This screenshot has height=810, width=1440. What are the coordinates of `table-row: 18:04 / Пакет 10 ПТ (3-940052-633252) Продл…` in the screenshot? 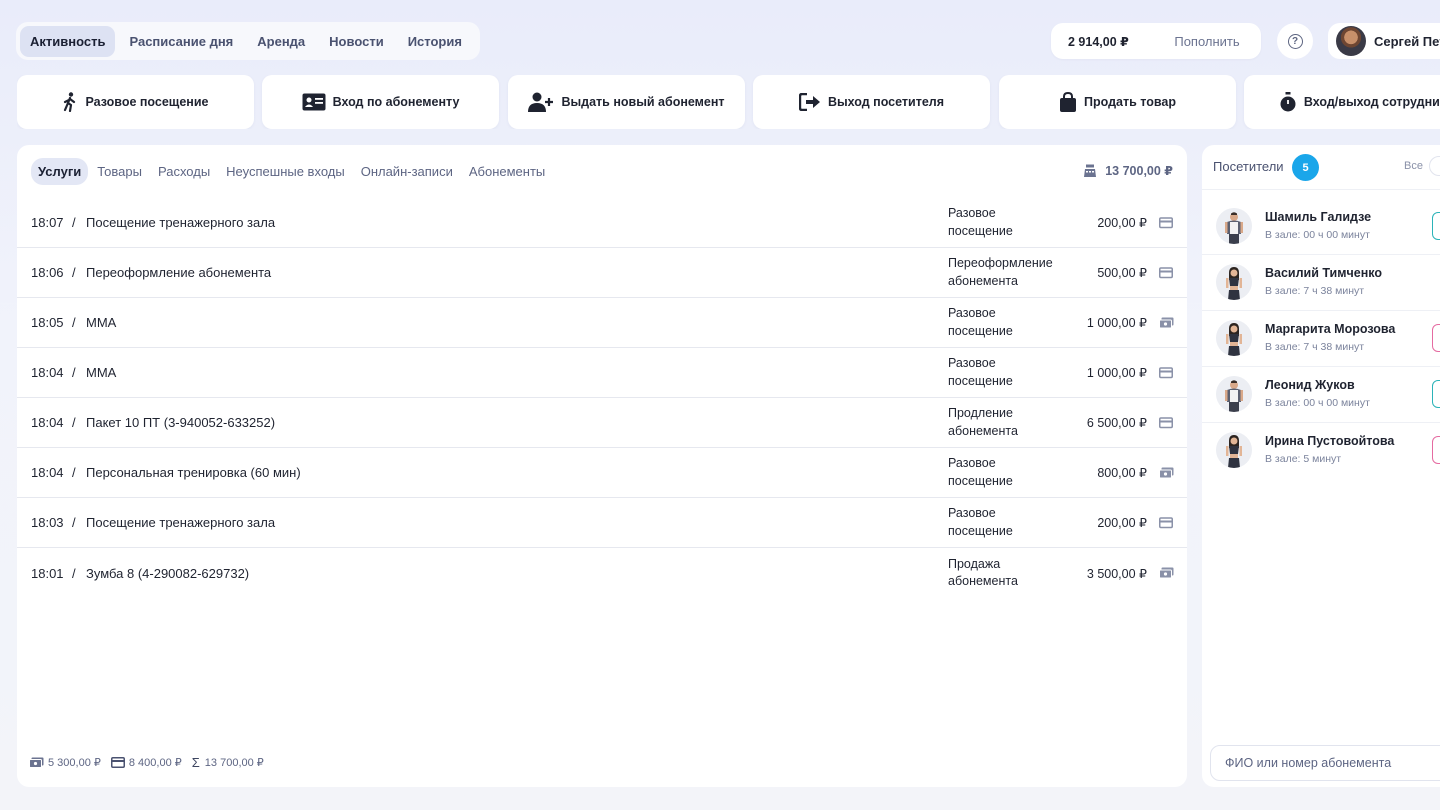 It's located at (602, 423).